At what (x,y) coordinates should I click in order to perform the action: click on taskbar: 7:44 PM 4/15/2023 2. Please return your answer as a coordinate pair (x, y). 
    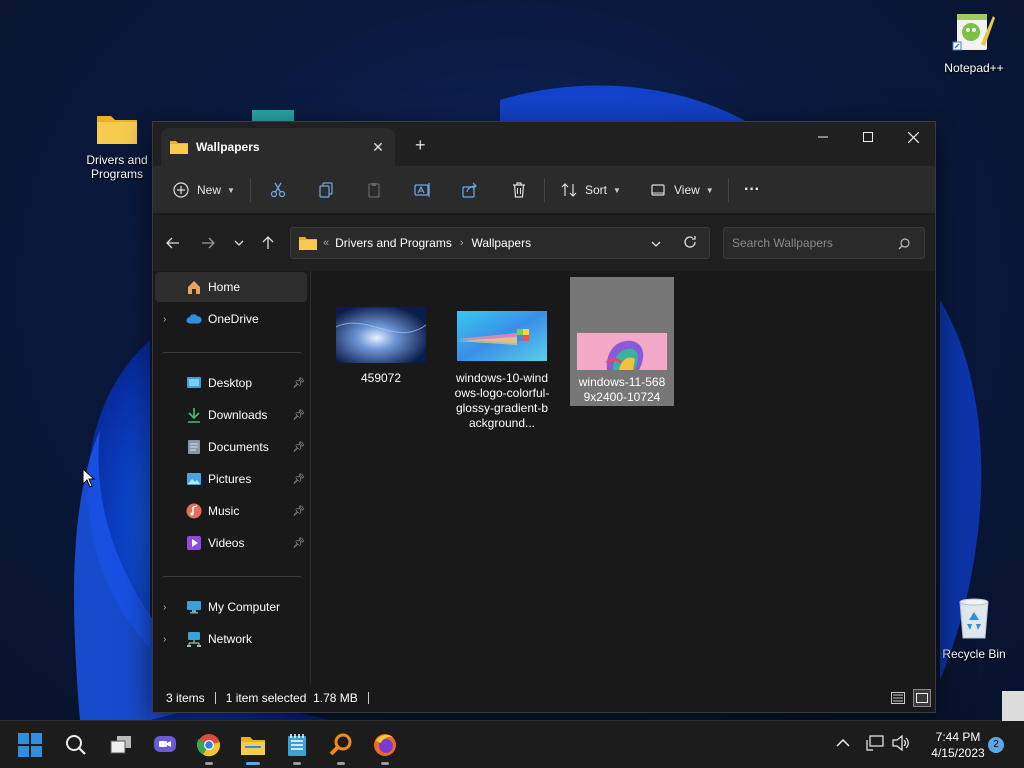
    Looking at the image, I should click on (512, 729).